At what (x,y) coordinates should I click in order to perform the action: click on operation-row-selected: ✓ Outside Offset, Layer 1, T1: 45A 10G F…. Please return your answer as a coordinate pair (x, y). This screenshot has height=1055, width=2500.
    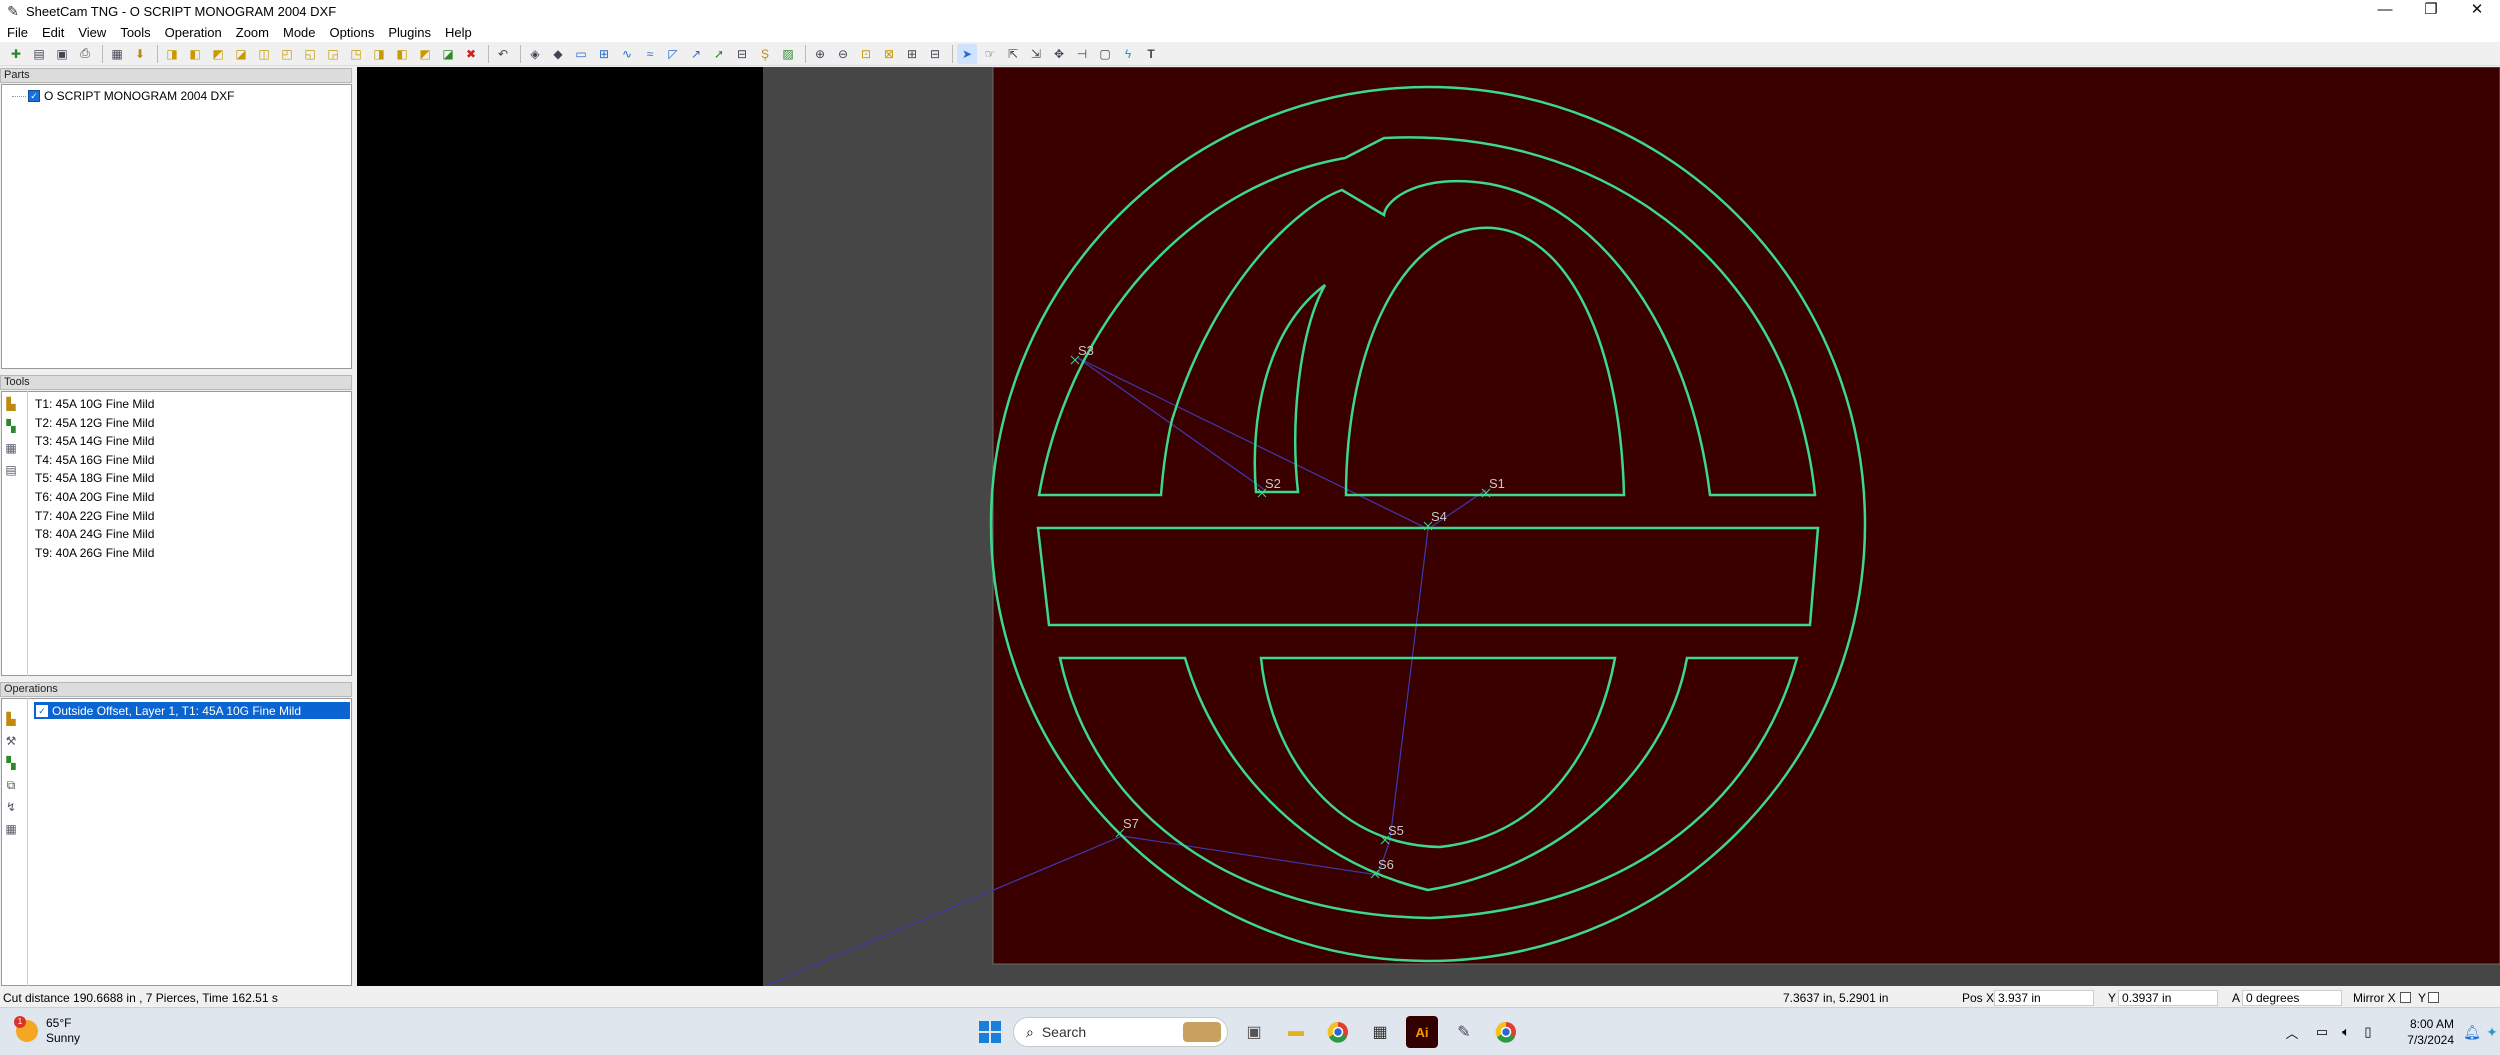
    Looking at the image, I should click on (192, 710).